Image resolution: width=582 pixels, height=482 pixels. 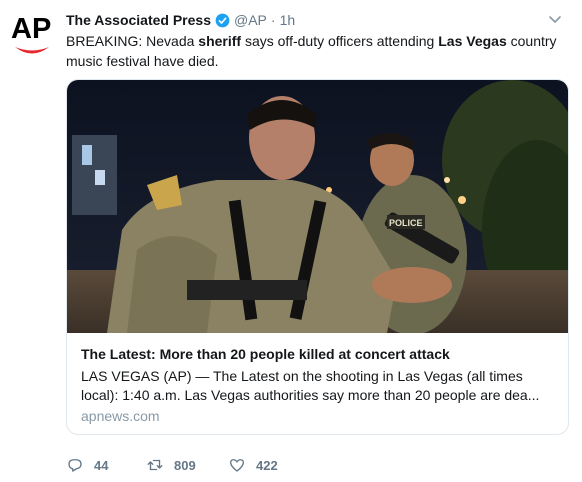 What do you see at coordinates (155, 465) in the screenshot?
I see `retweet-icon` at bounding box center [155, 465].